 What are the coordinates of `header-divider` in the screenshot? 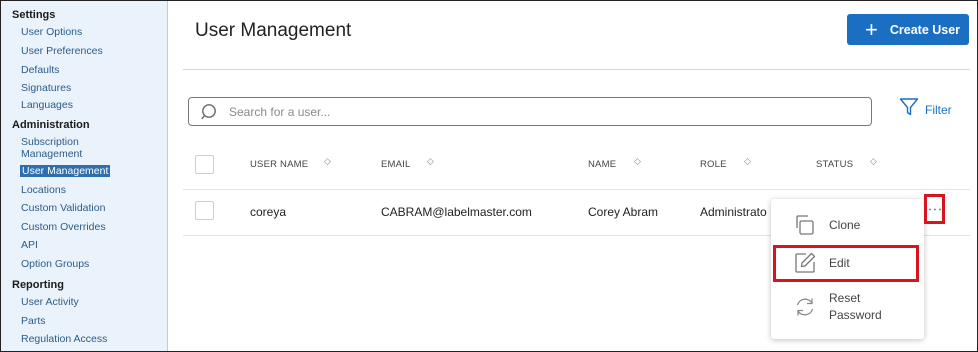 It's located at (576, 69).